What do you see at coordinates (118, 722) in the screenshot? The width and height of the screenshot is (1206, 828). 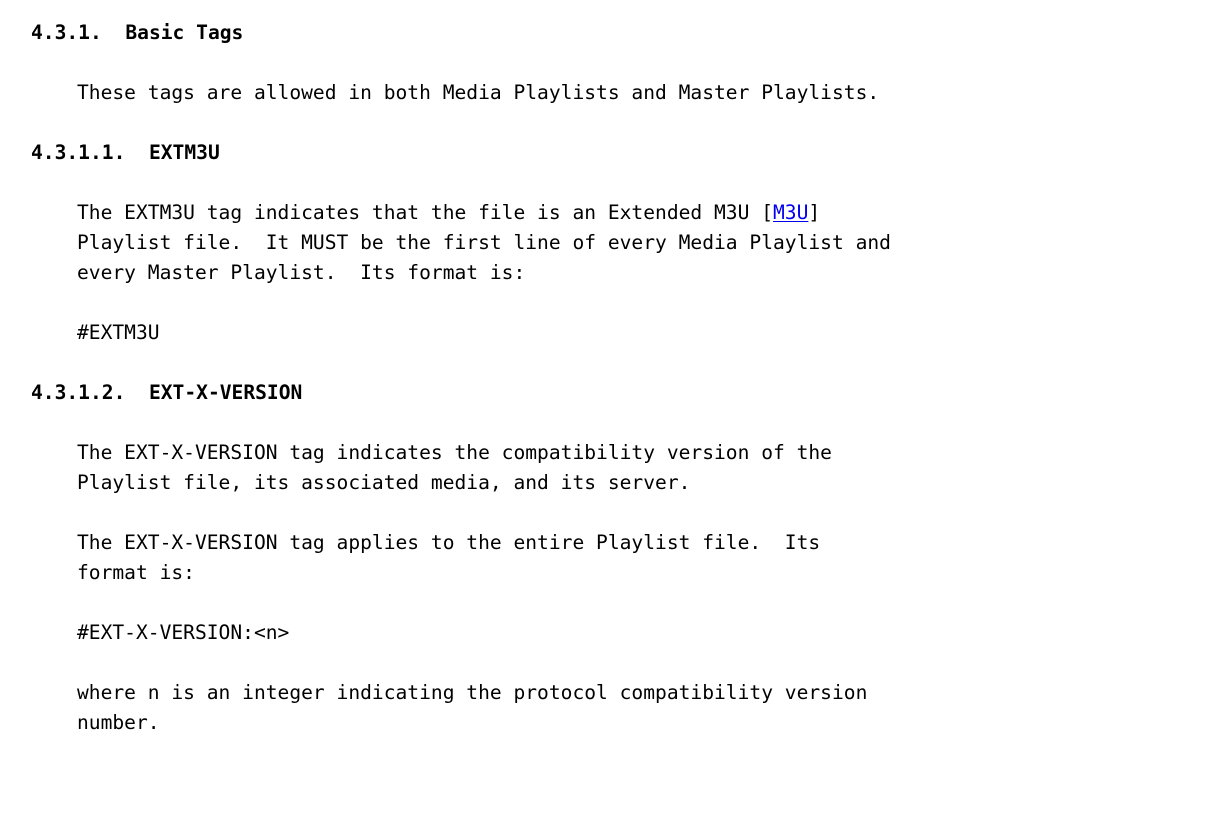 I see `version-p3-line-2: number.` at bounding box center [118, 722].